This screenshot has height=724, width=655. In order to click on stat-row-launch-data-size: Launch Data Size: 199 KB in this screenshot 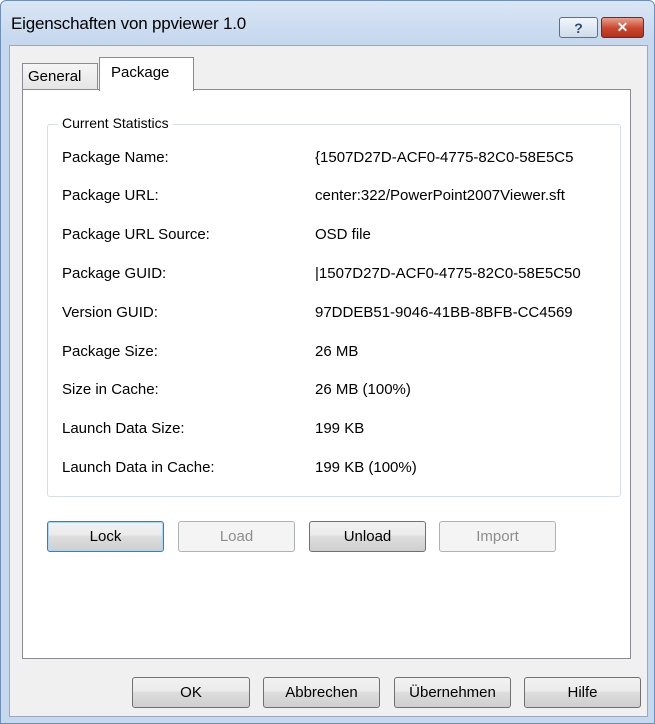, I will do `click(342, 431)`.